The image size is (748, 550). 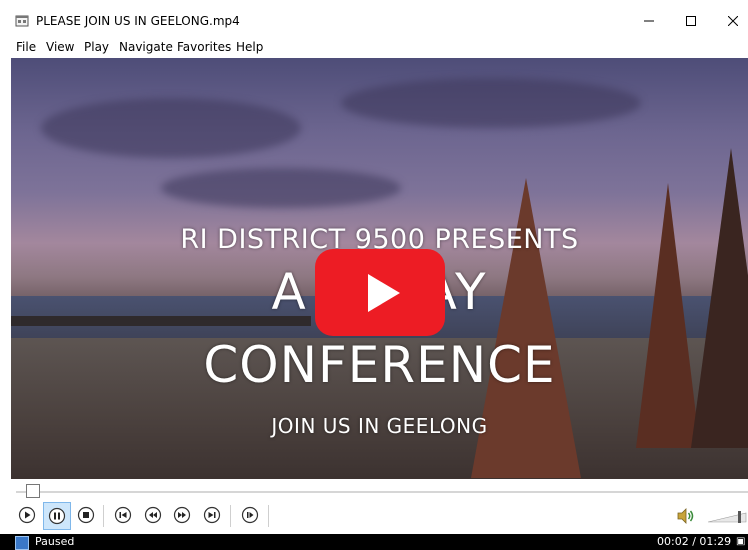 What do you see at coordinates (374, 48) in the screenshot?
I see `menu-bar: File View Play Navigate Favorites Help` at bounding box center [374, 48].